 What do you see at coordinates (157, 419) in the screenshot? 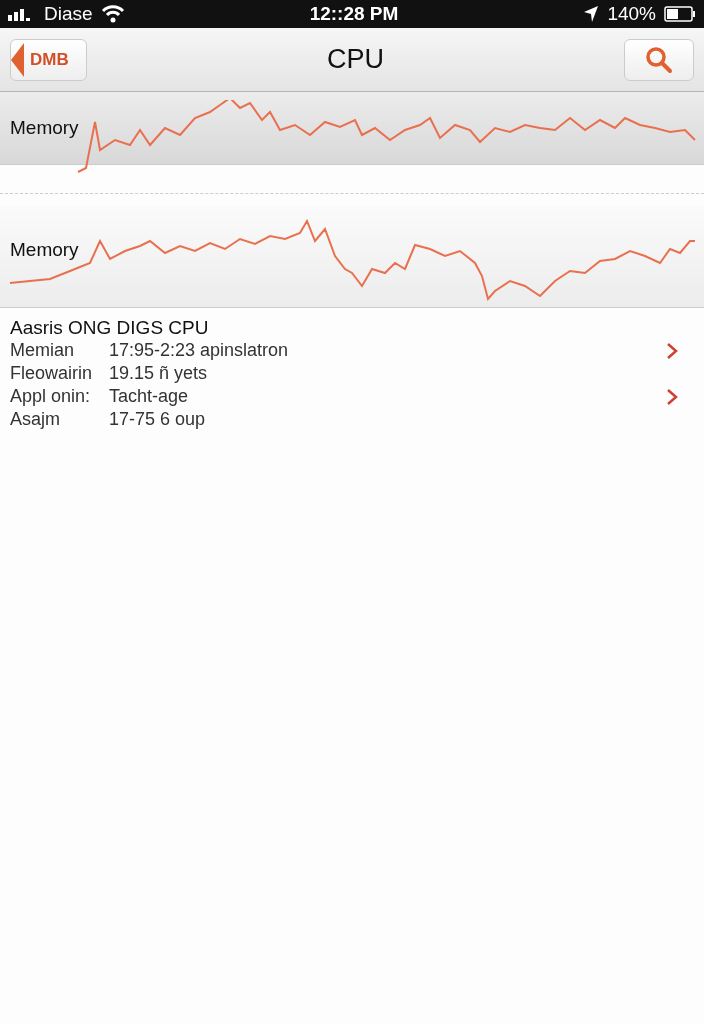
I see `detail-value: 17-75 6 oup` at bounding box center [157, 419].